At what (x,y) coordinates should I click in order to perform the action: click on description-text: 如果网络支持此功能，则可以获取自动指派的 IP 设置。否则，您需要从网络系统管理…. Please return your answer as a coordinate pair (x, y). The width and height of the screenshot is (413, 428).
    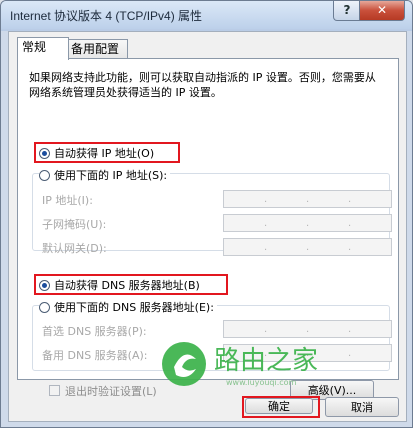
    Looking at the image, I should click on (202, 85).